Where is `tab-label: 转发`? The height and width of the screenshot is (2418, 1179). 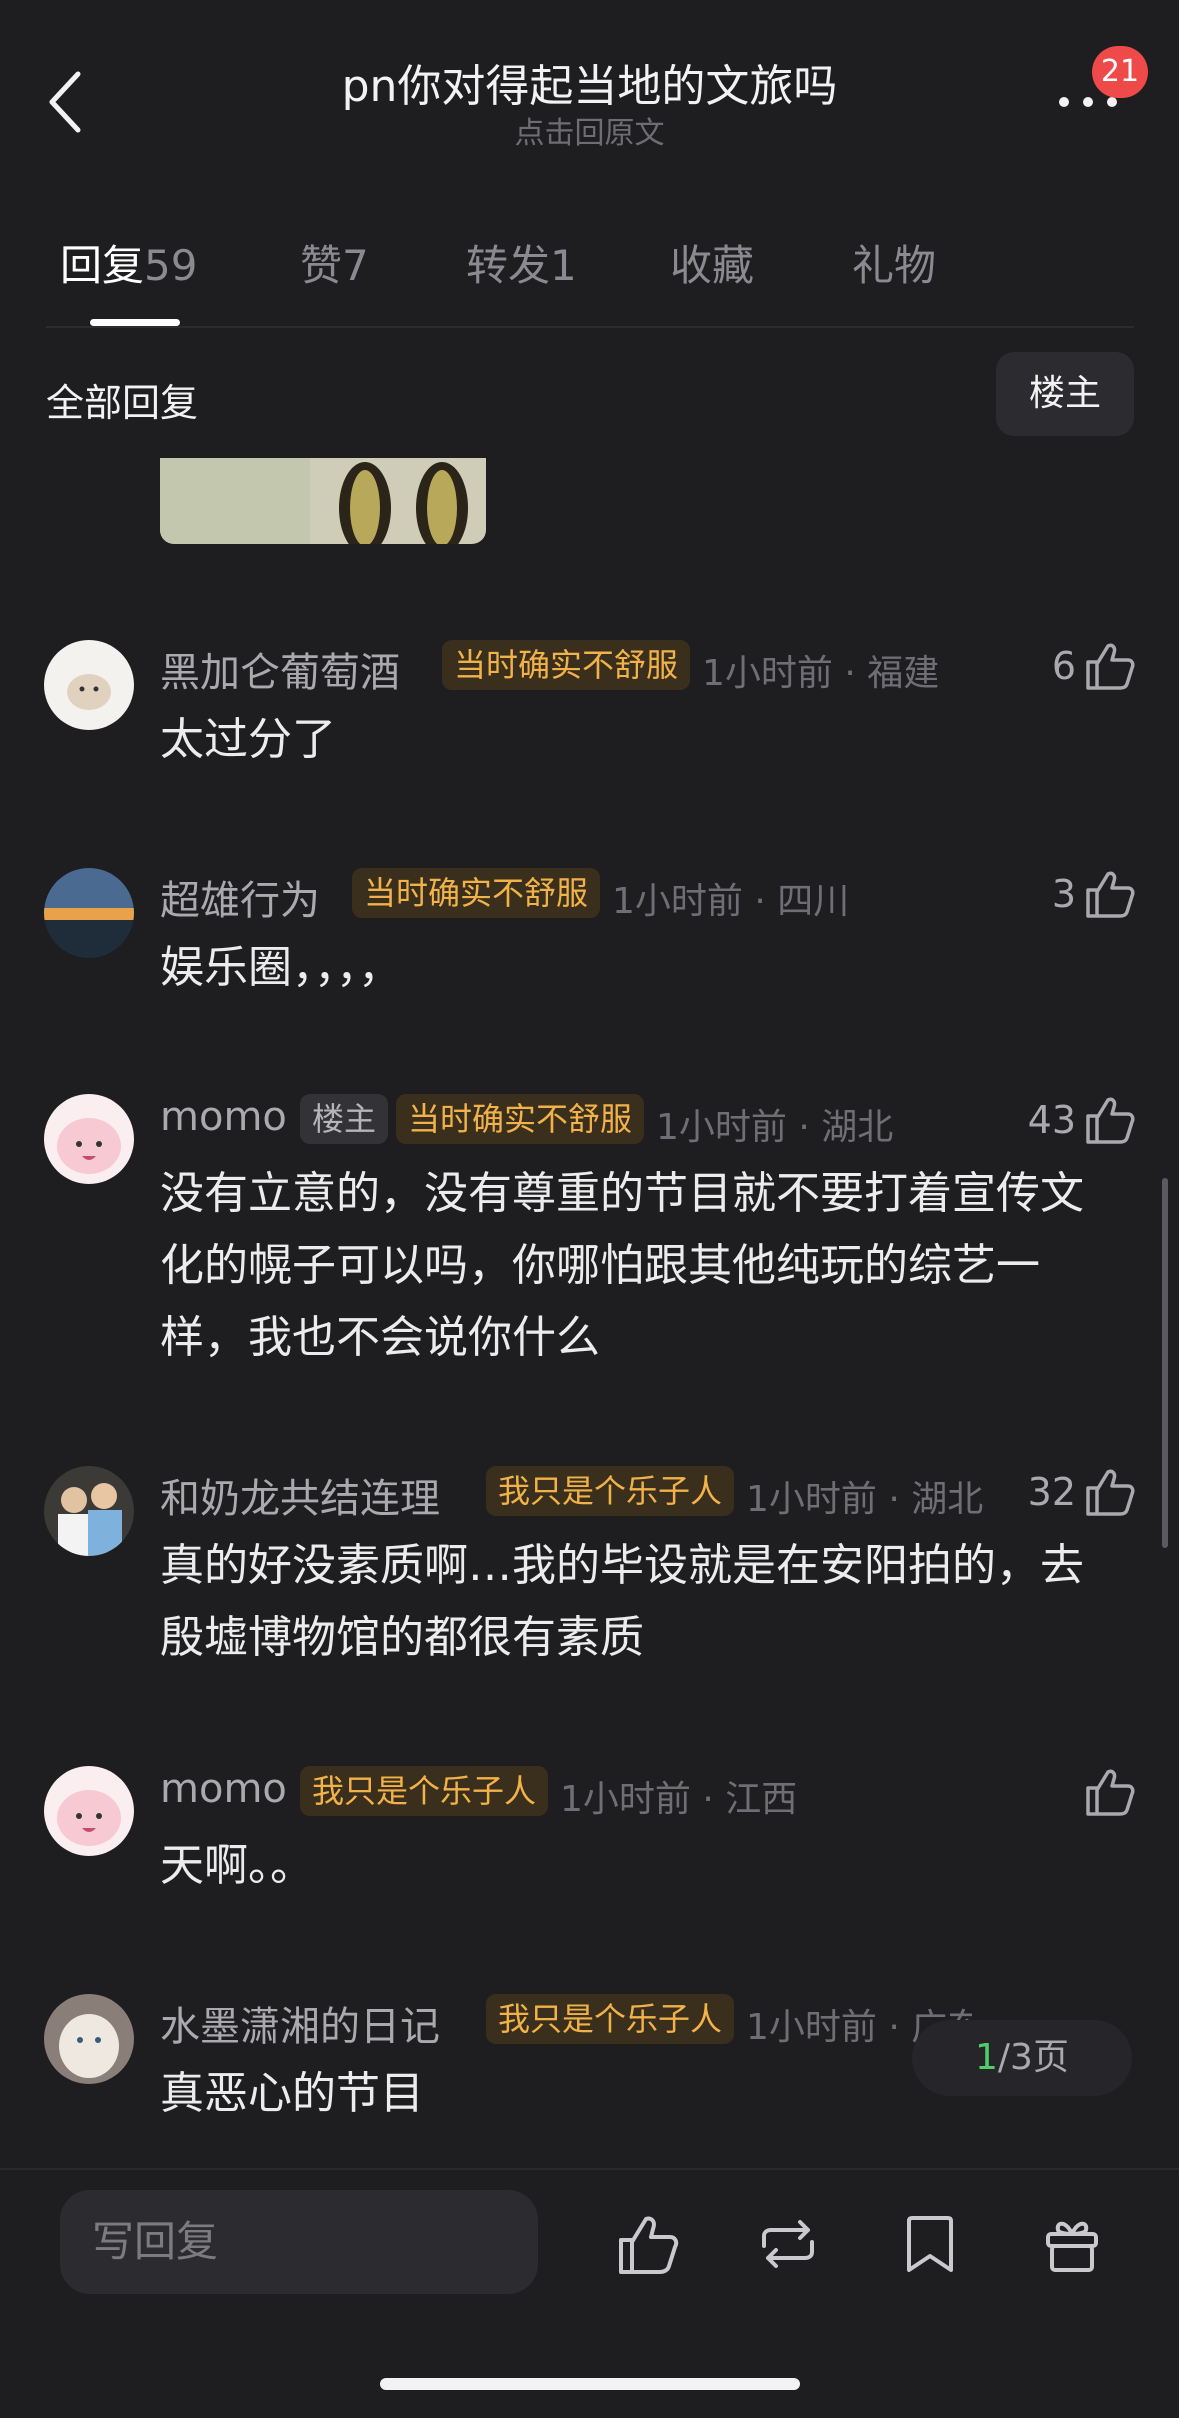
tab-label: 转发 is located at coordinates (508, 265).